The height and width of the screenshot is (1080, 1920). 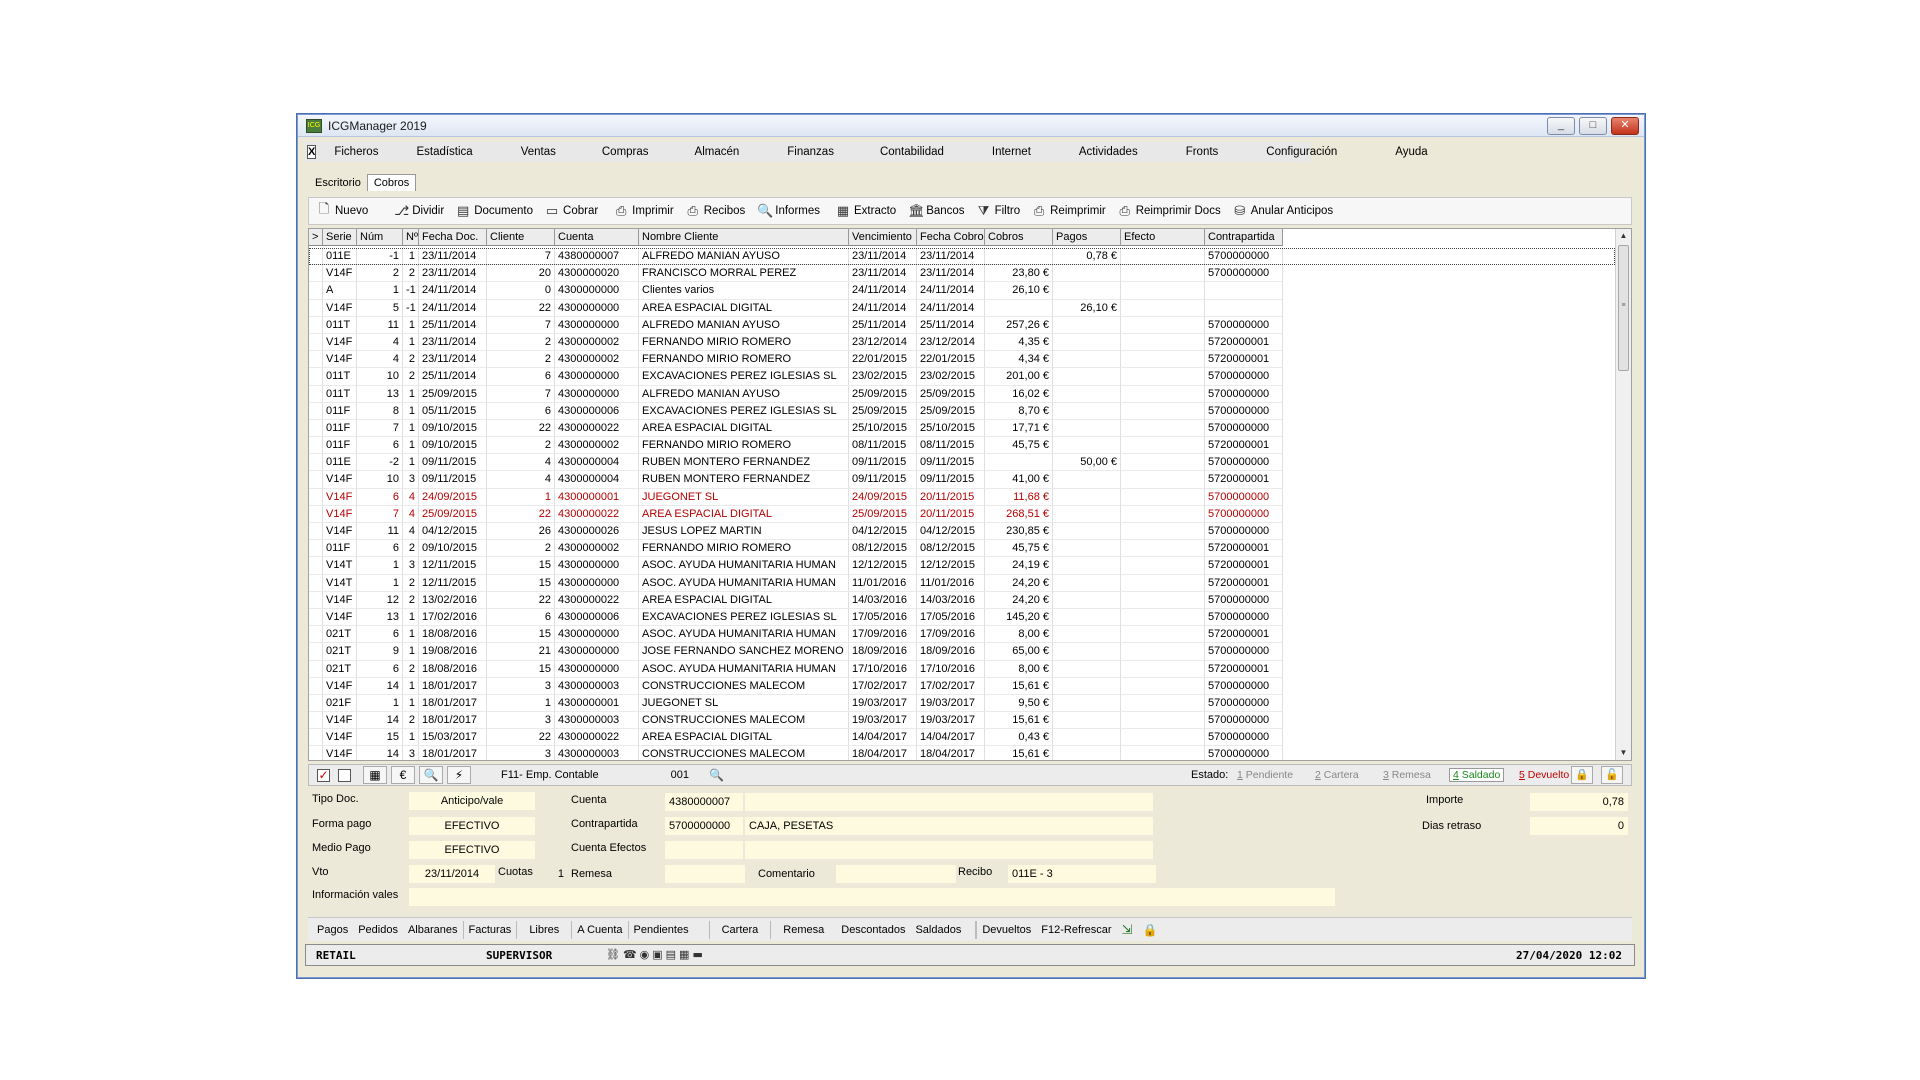 I want to click on tab-cartera: Cartera, so click(x=741, y=929).